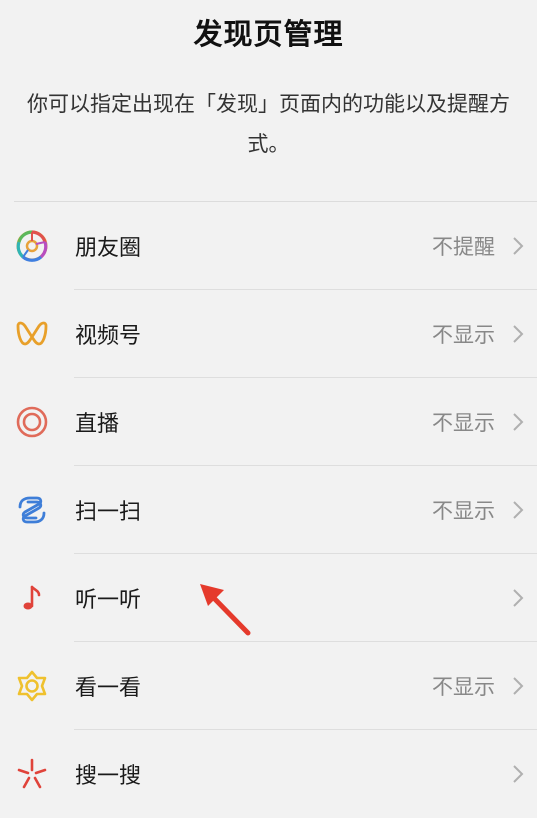  I want to click on list-item-scan: 扫一扫 不显示, so click(275, 510).